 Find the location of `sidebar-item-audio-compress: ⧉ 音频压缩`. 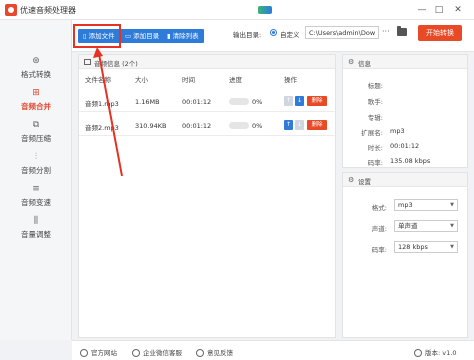

sidebar-item-audio-compress: ⧉ 音频压缩 is located at coordinates (36, 135).